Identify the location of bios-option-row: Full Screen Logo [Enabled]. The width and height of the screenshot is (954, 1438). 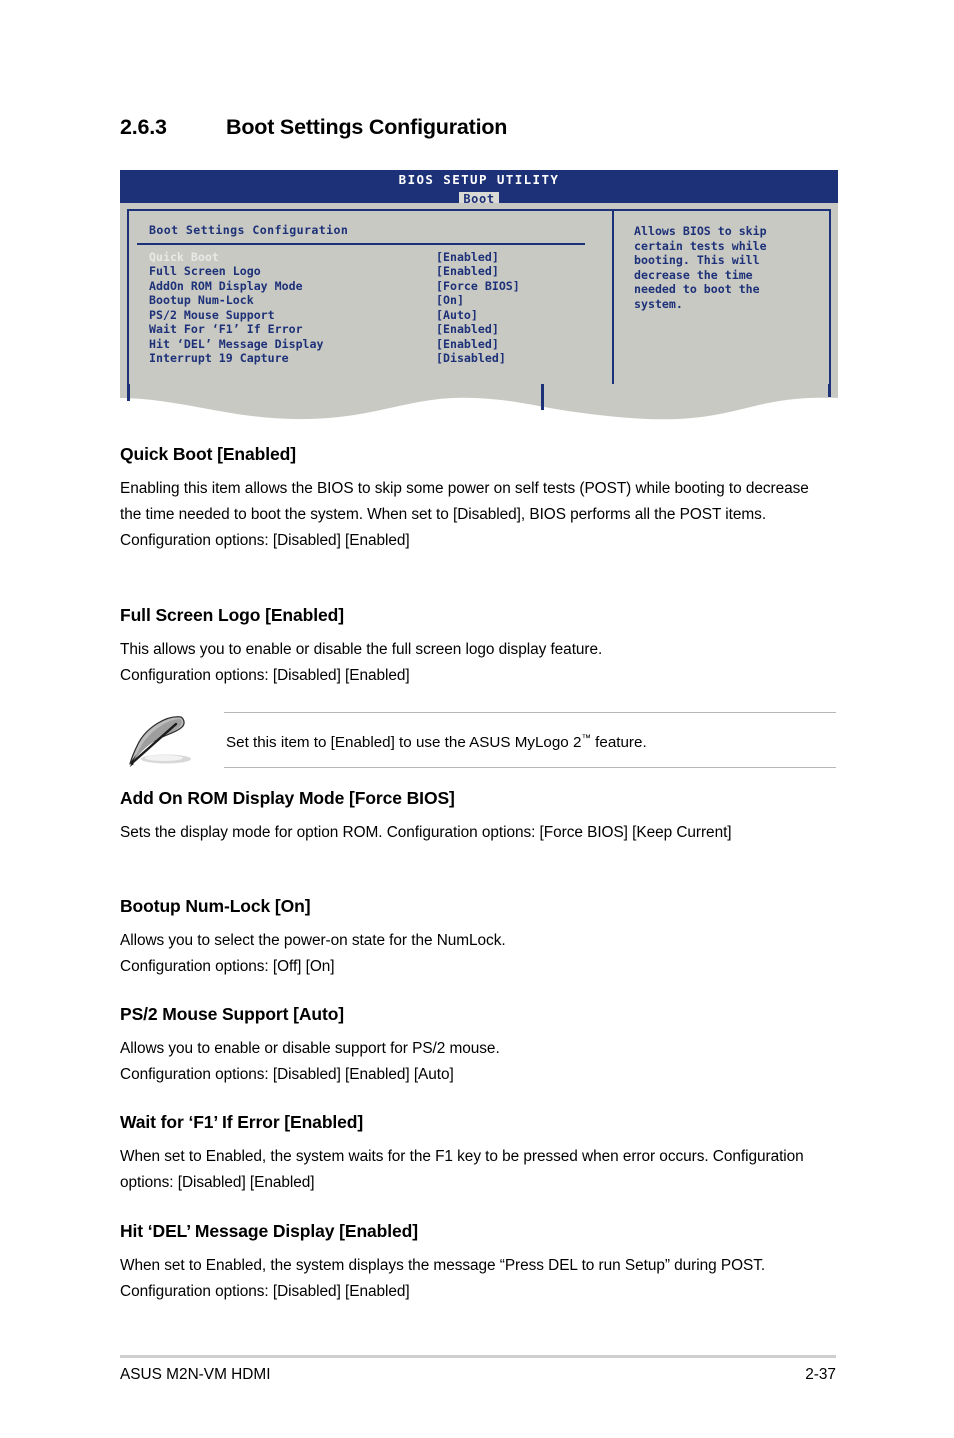
(380, 271).